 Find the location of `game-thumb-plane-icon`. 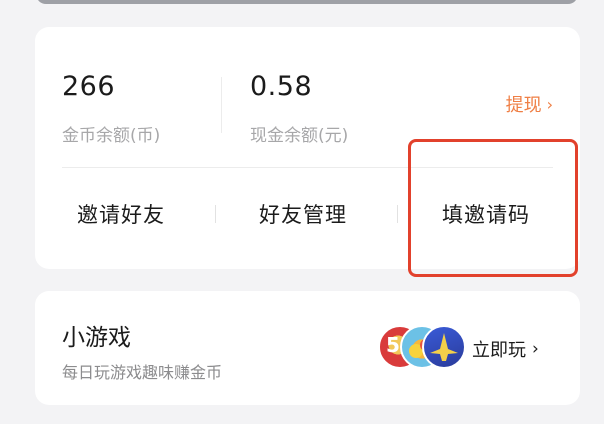

game-thumb-plane-icon is located at coordinates (444, 347).